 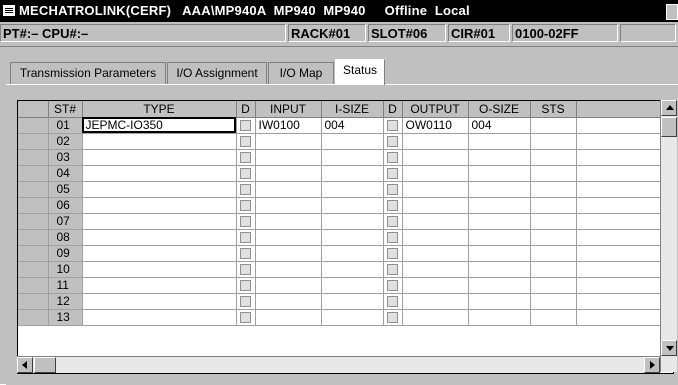 I want to click on st-cell: 11, so click(x=65, y=285).